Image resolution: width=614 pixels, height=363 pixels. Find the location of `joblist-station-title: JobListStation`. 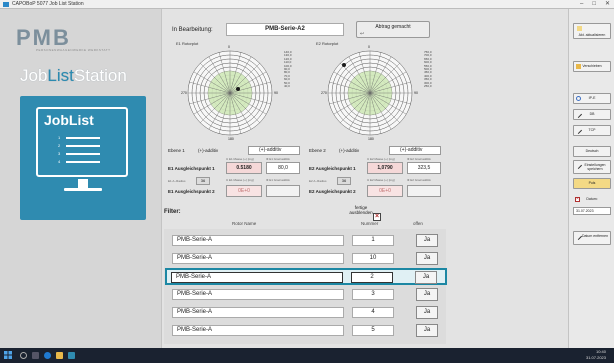

joblist-station-title: JobListStation is located at coordinates (73, 75).